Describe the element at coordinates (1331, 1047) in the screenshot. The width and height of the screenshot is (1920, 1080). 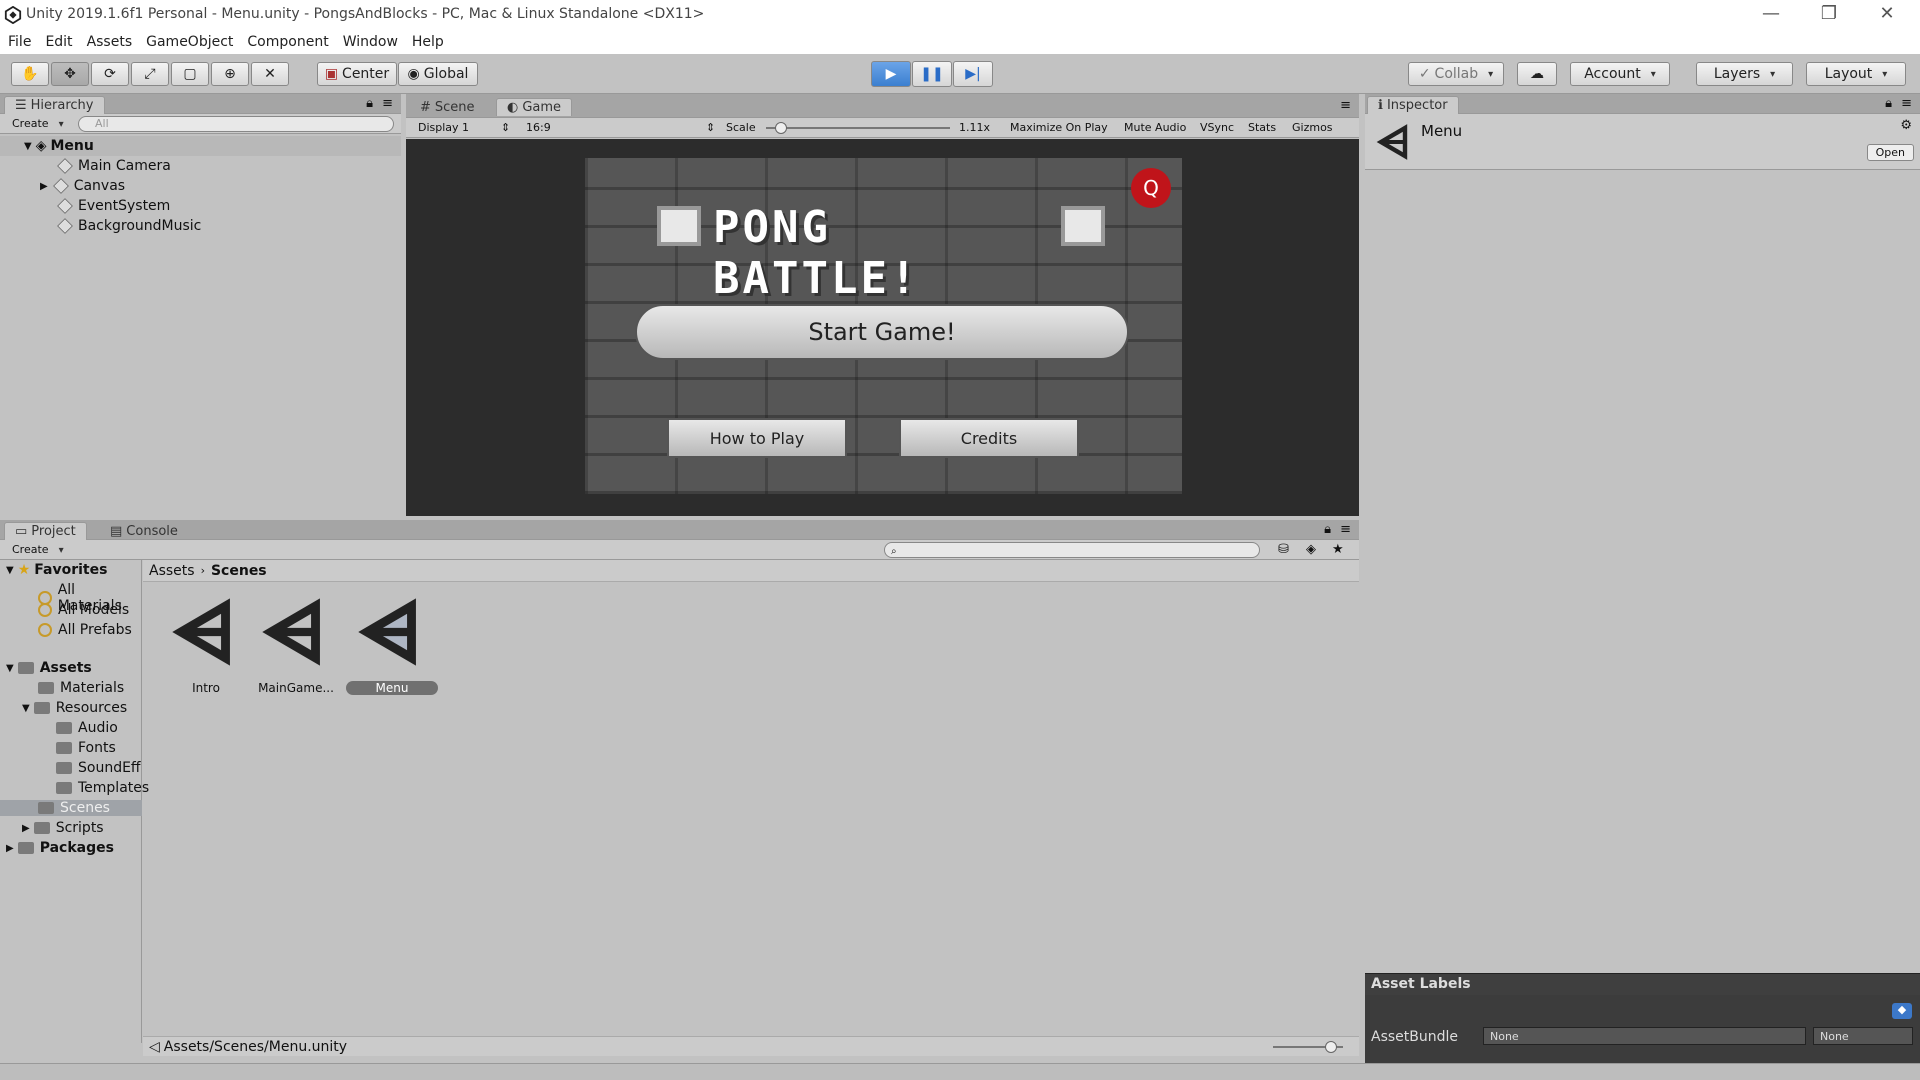
I see `icon-size-slider-thumb` at that location.